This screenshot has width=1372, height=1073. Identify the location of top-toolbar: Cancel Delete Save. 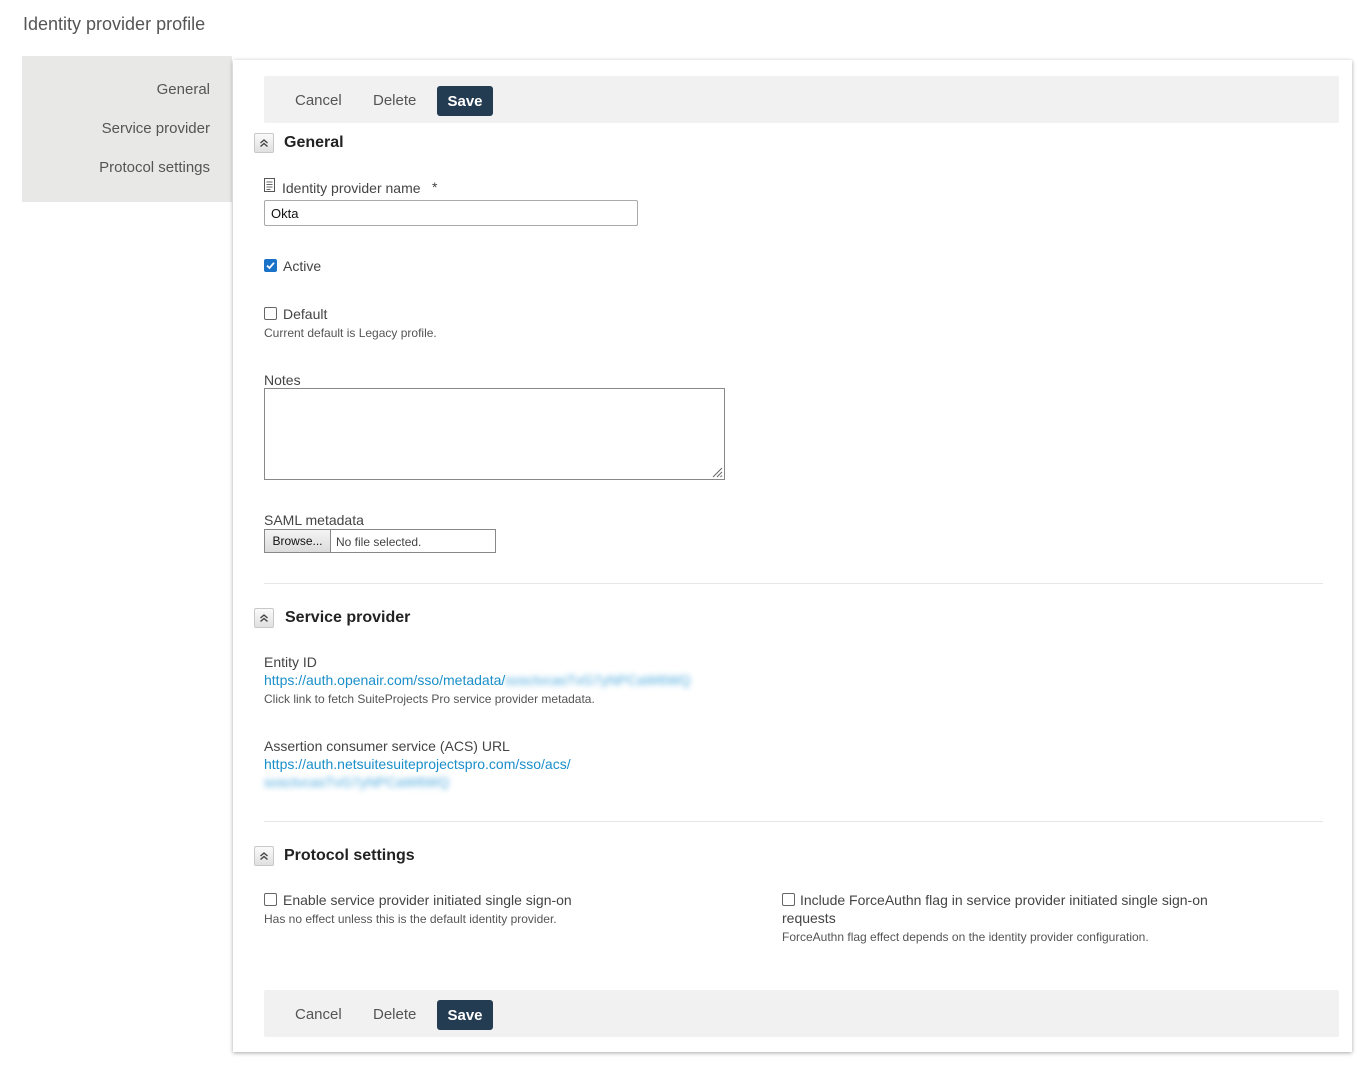
(801, 99).